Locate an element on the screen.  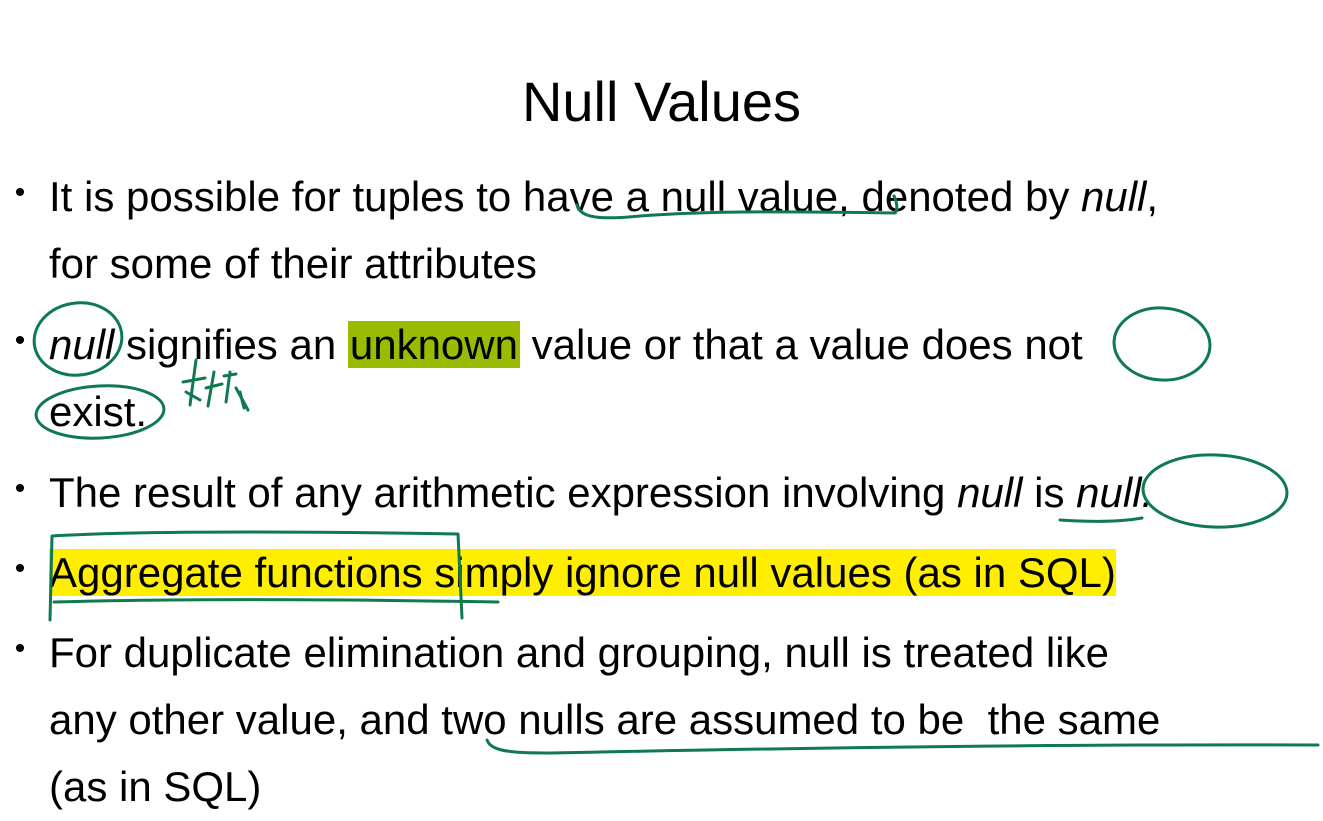
handwriting-stroke is located at coordinates (215, 385).